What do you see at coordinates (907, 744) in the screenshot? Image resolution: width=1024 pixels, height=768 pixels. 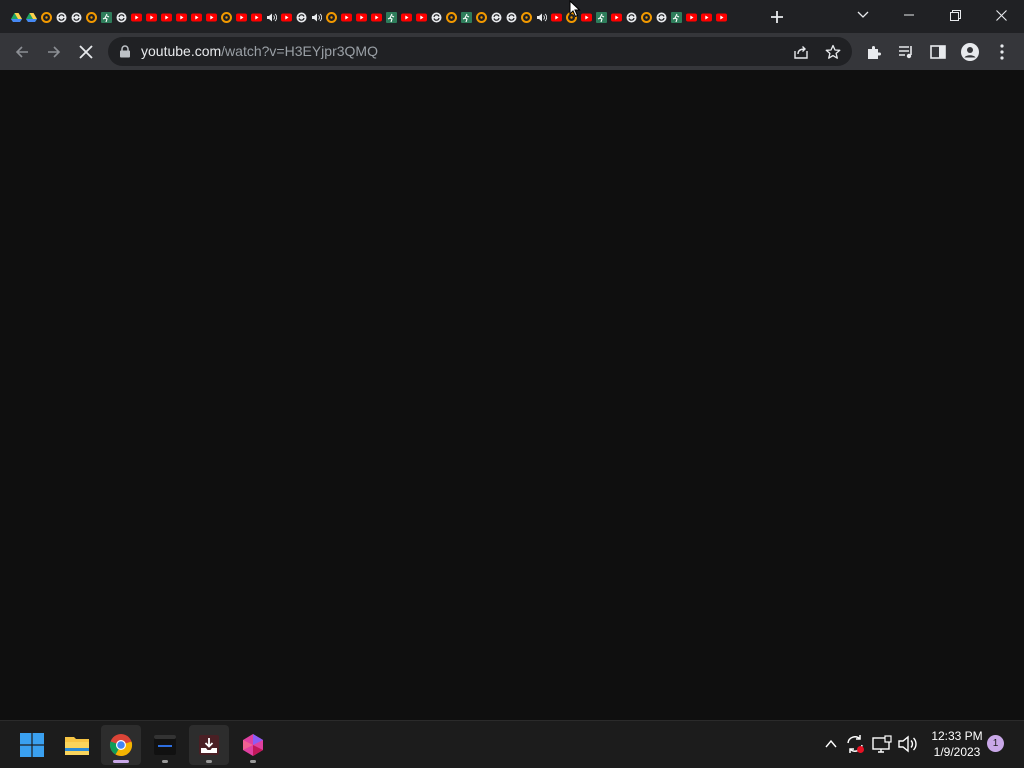 I see `volume-tray-button` at bounding box center [907, 744].